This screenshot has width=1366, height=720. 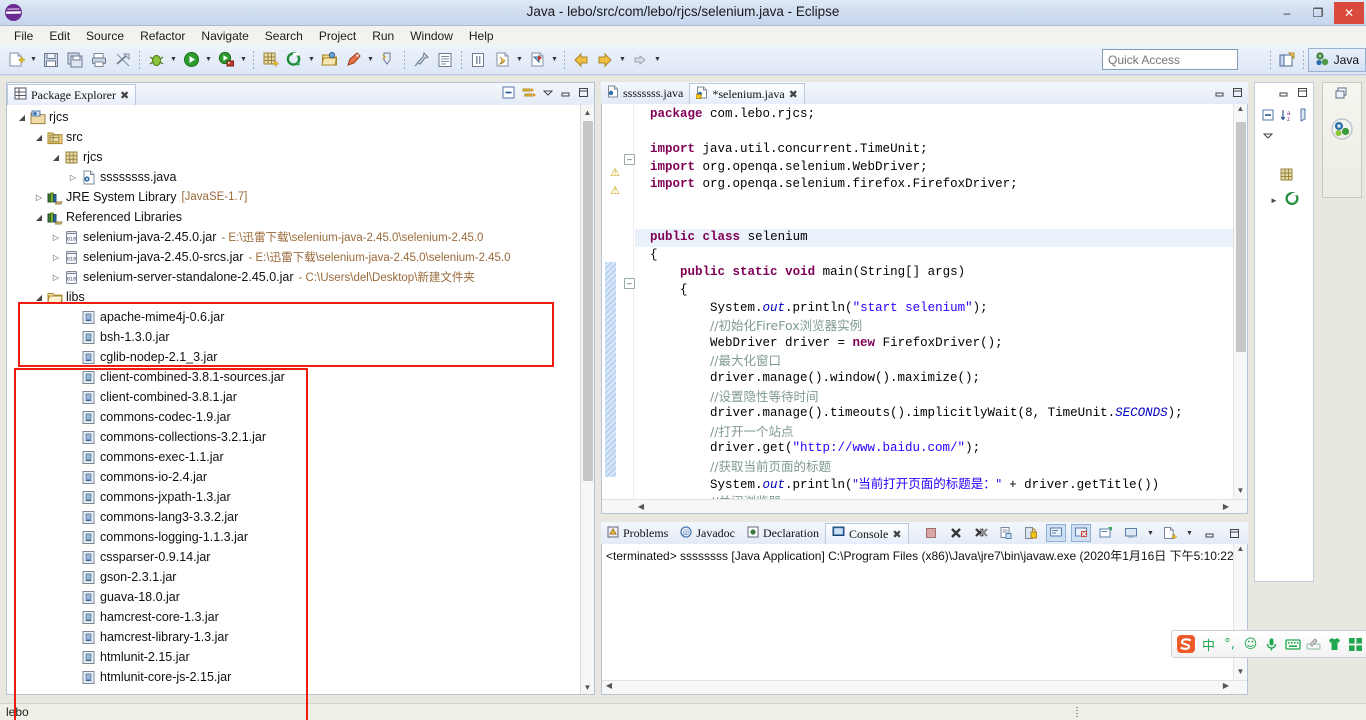 What do you see at coordinates (981, 533) in the screenshot?
I see `remove-all-terminated-icon` at bounding box center [981, 533].